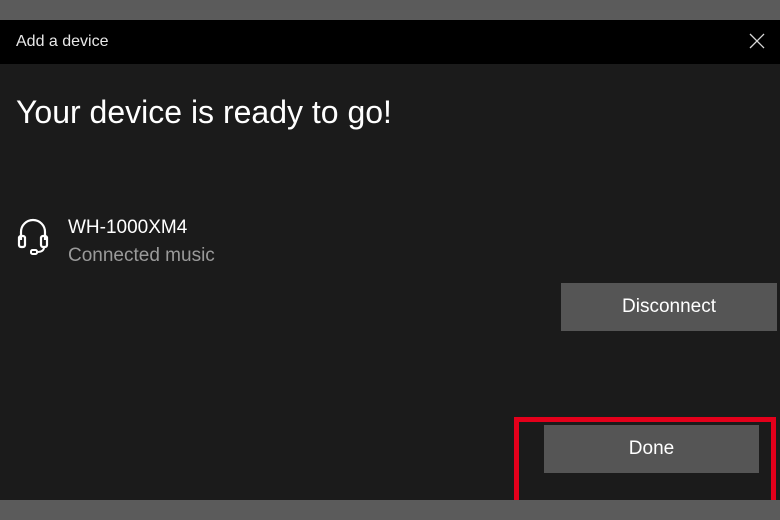  I want to click on title-bar: Add a device, so click(390, 42).